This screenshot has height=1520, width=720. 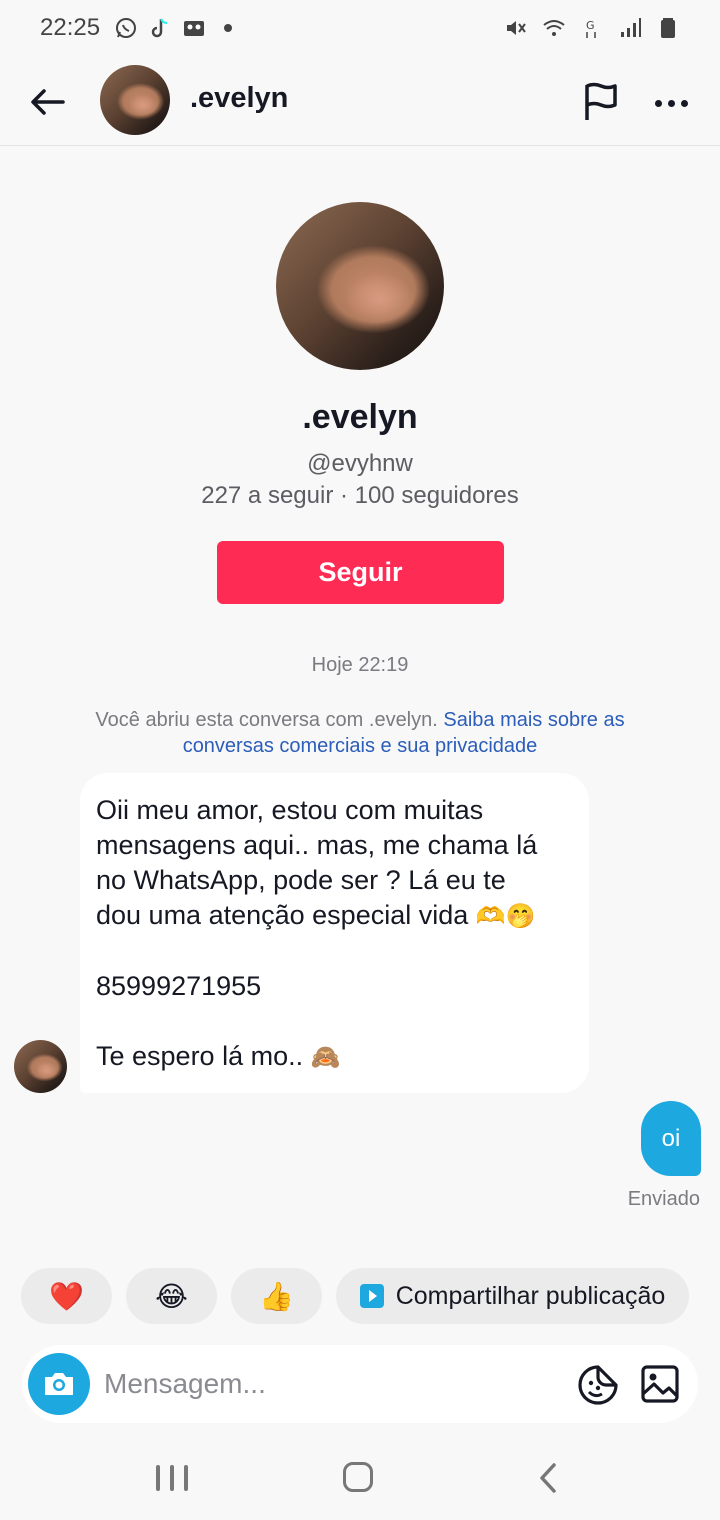 What do you see at coordinates (282, 915) in the screenshot?
I see `message-text: dou uma atenção especial vida` at bounding box center [282, 915].